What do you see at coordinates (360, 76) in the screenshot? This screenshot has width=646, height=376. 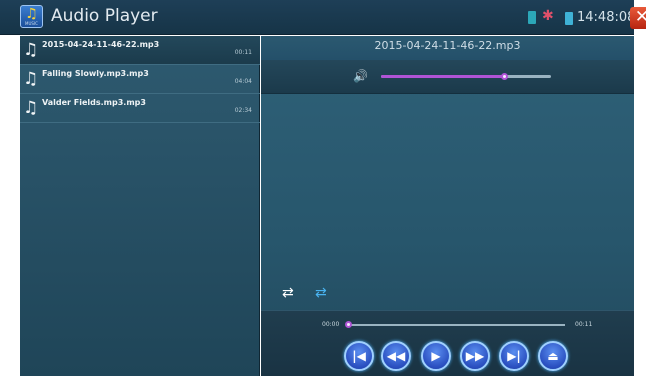 I see `speaker-icon: 🔊` at bounding box center [360, 76].